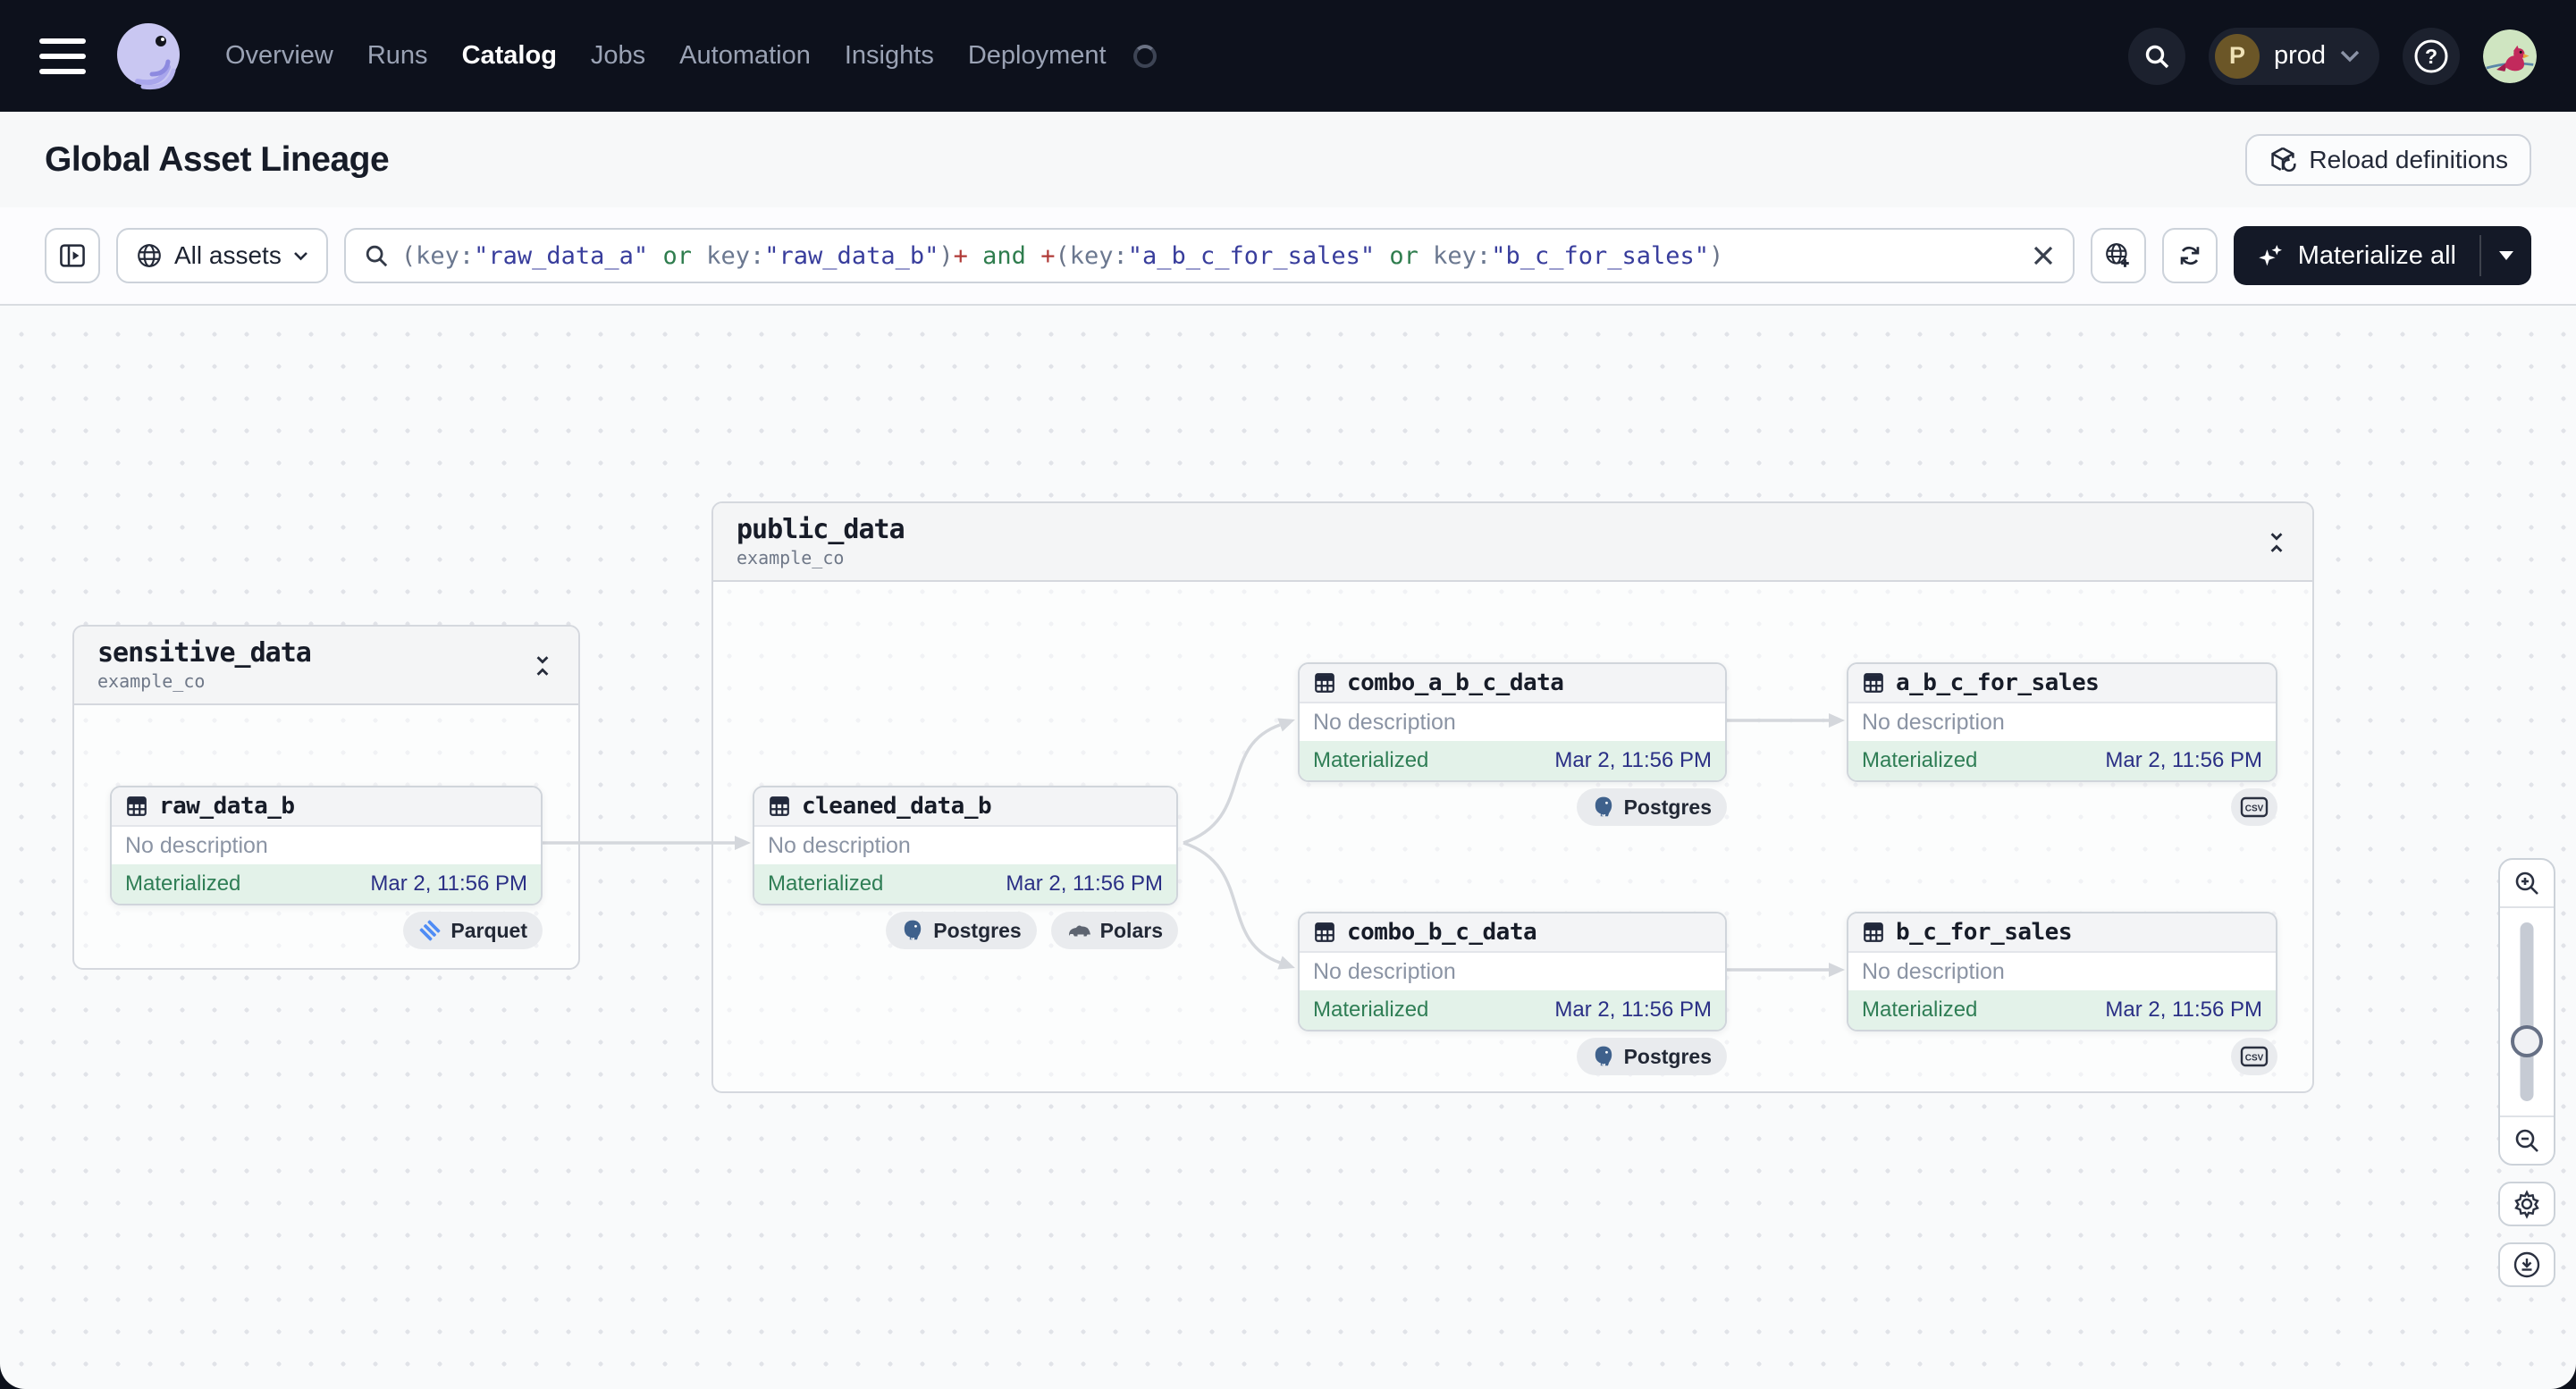 This screenshot has height=1389, width=2576. Describe the element at coordinates (1288, 159) in the screenshot. I see `page-header: Global Asset Lineage Reload definitions` at that location.